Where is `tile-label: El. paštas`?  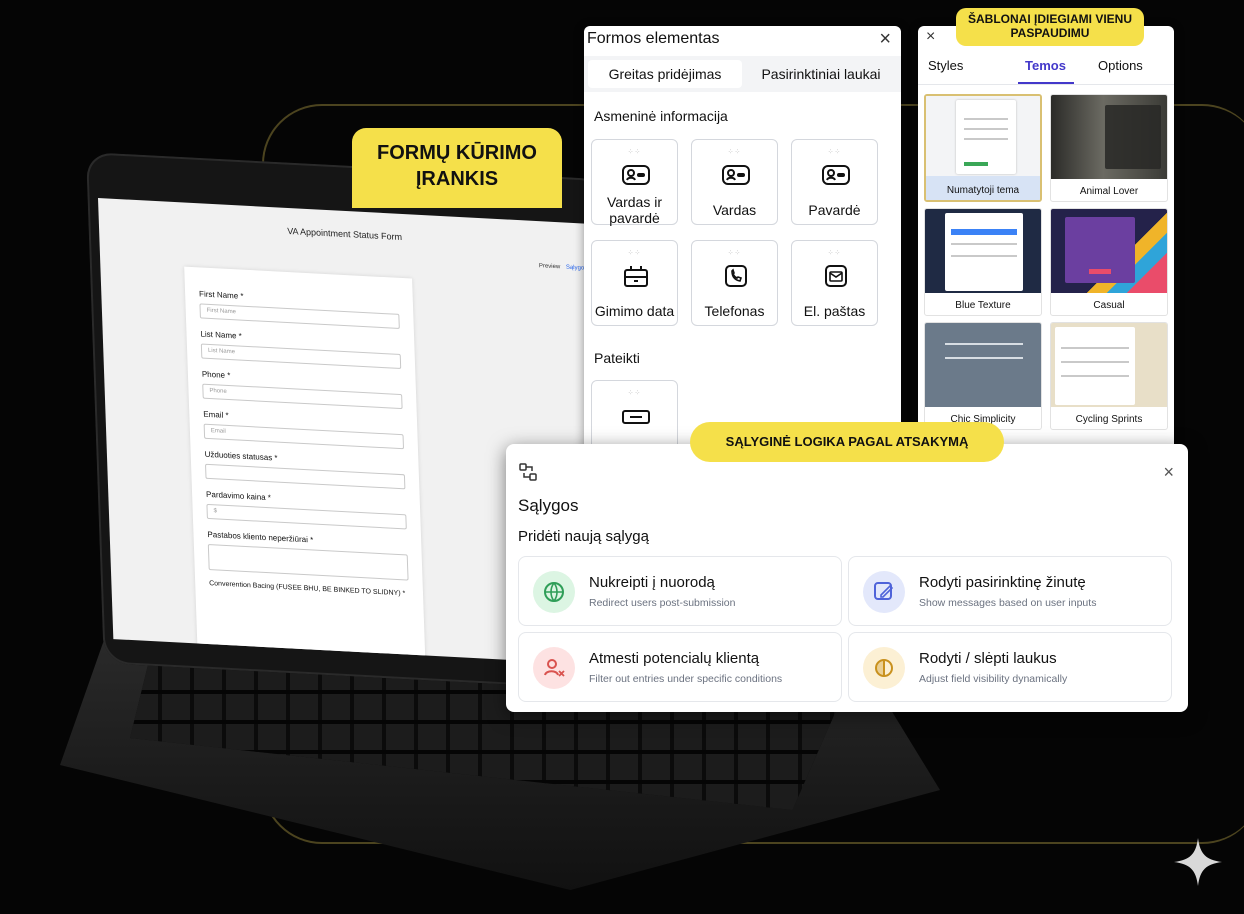 tile-label: El. paštas is located at coordinates (834, 311).